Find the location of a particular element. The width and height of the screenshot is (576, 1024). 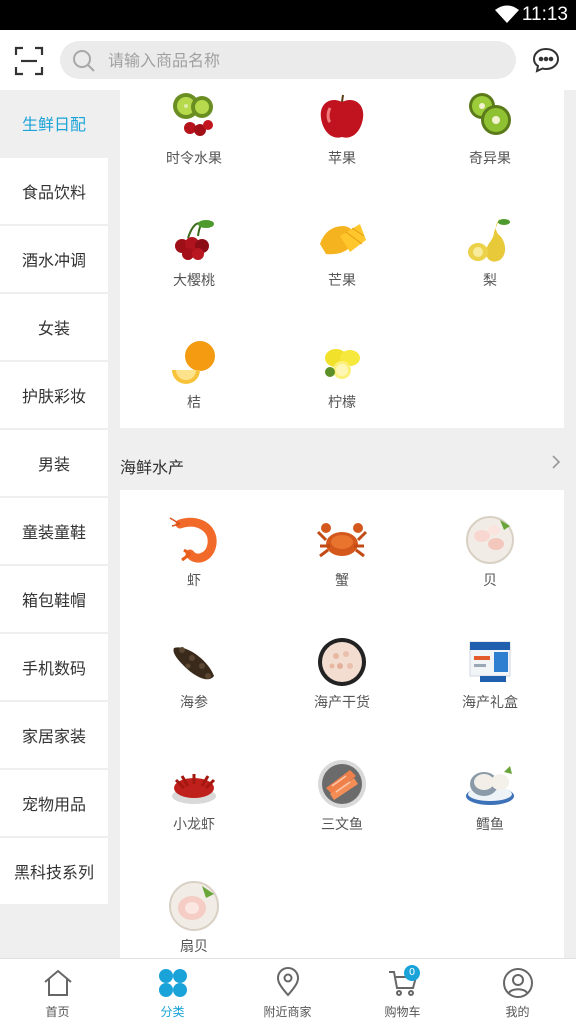

tab-category: 分类 is located at coordinates (172, 991).